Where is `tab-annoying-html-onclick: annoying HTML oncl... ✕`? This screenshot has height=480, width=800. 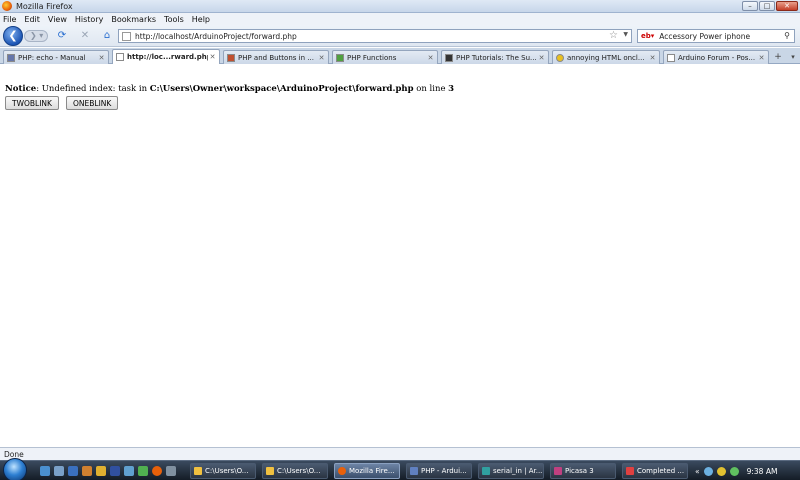 tab-annoying-html-onclick: annoying HTML oncl... ✕ is located at coordinates (606, 57).